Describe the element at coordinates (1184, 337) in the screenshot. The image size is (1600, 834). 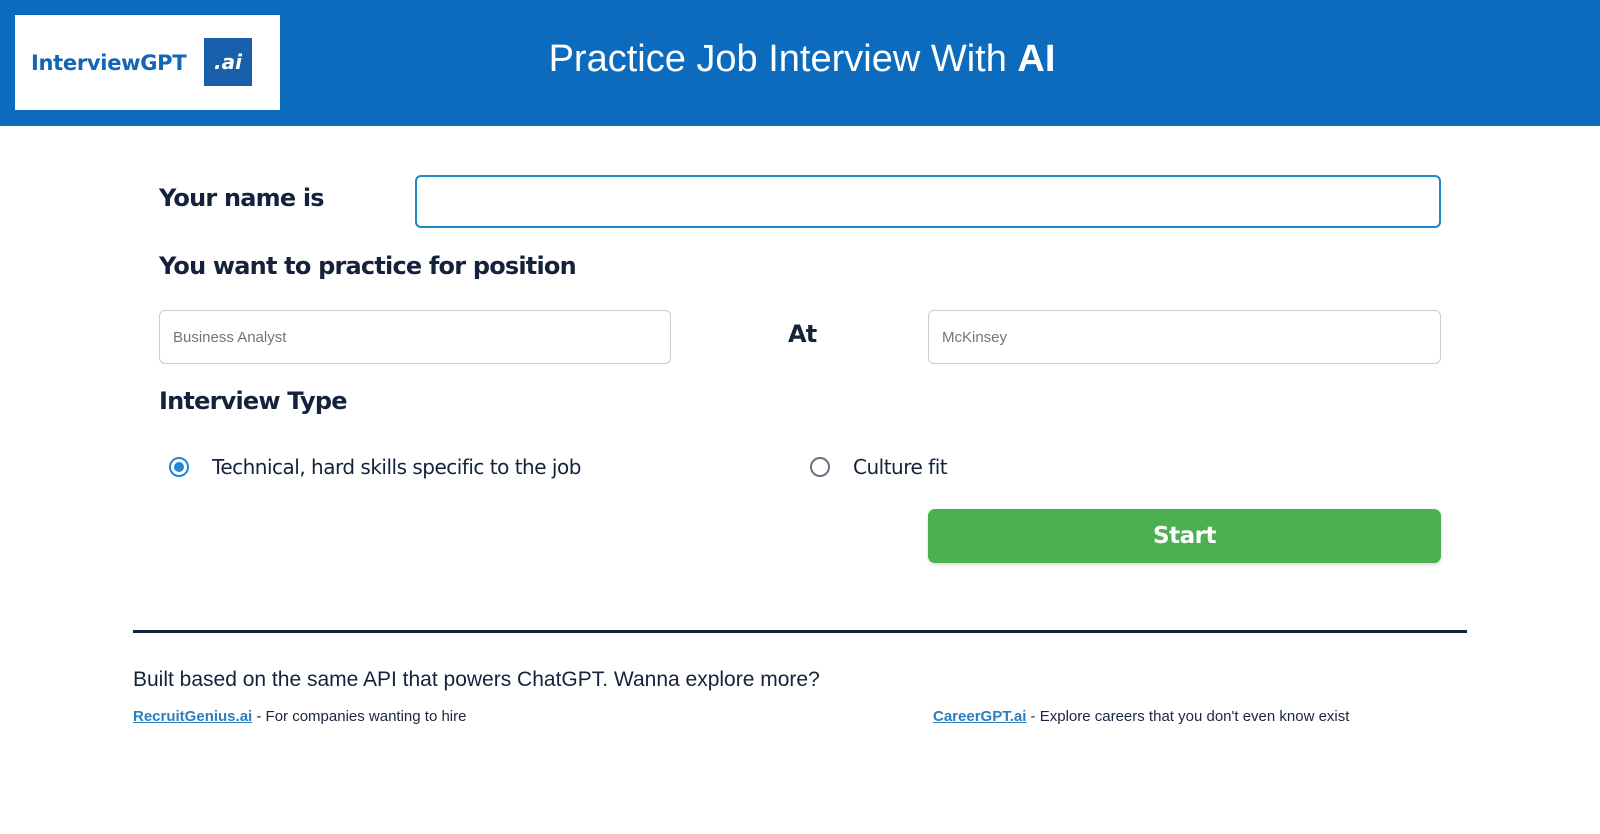
I see `company-input` at that location.